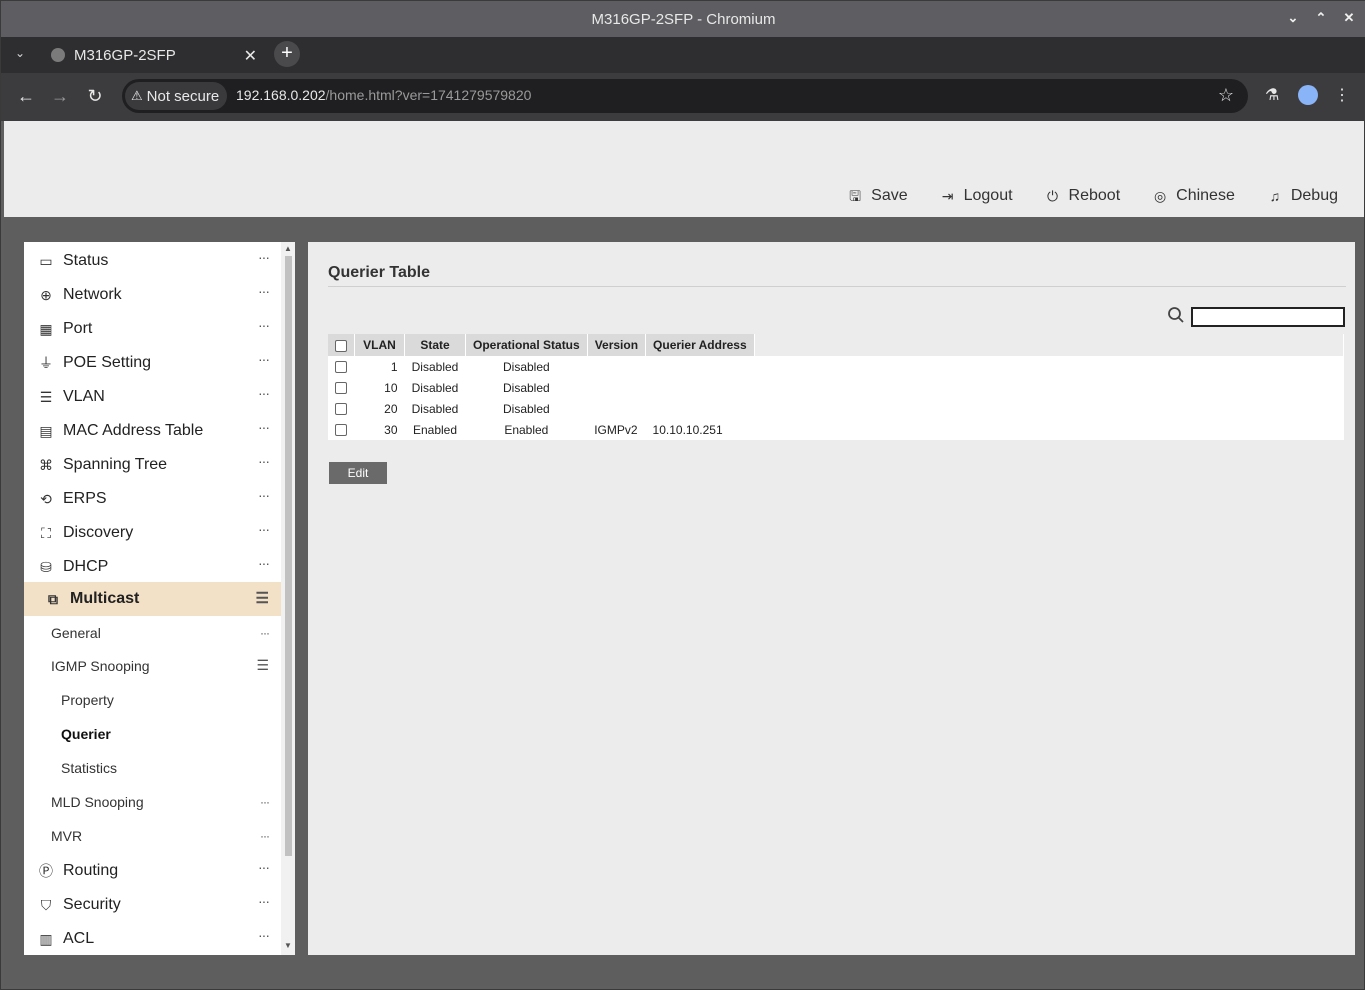 The image size is (1365, 990). Describe the element at coordinates (152, 802) in the screenshot. I see `sidebar-sub-mld-snooping: MLD Snooping ···` at that location.